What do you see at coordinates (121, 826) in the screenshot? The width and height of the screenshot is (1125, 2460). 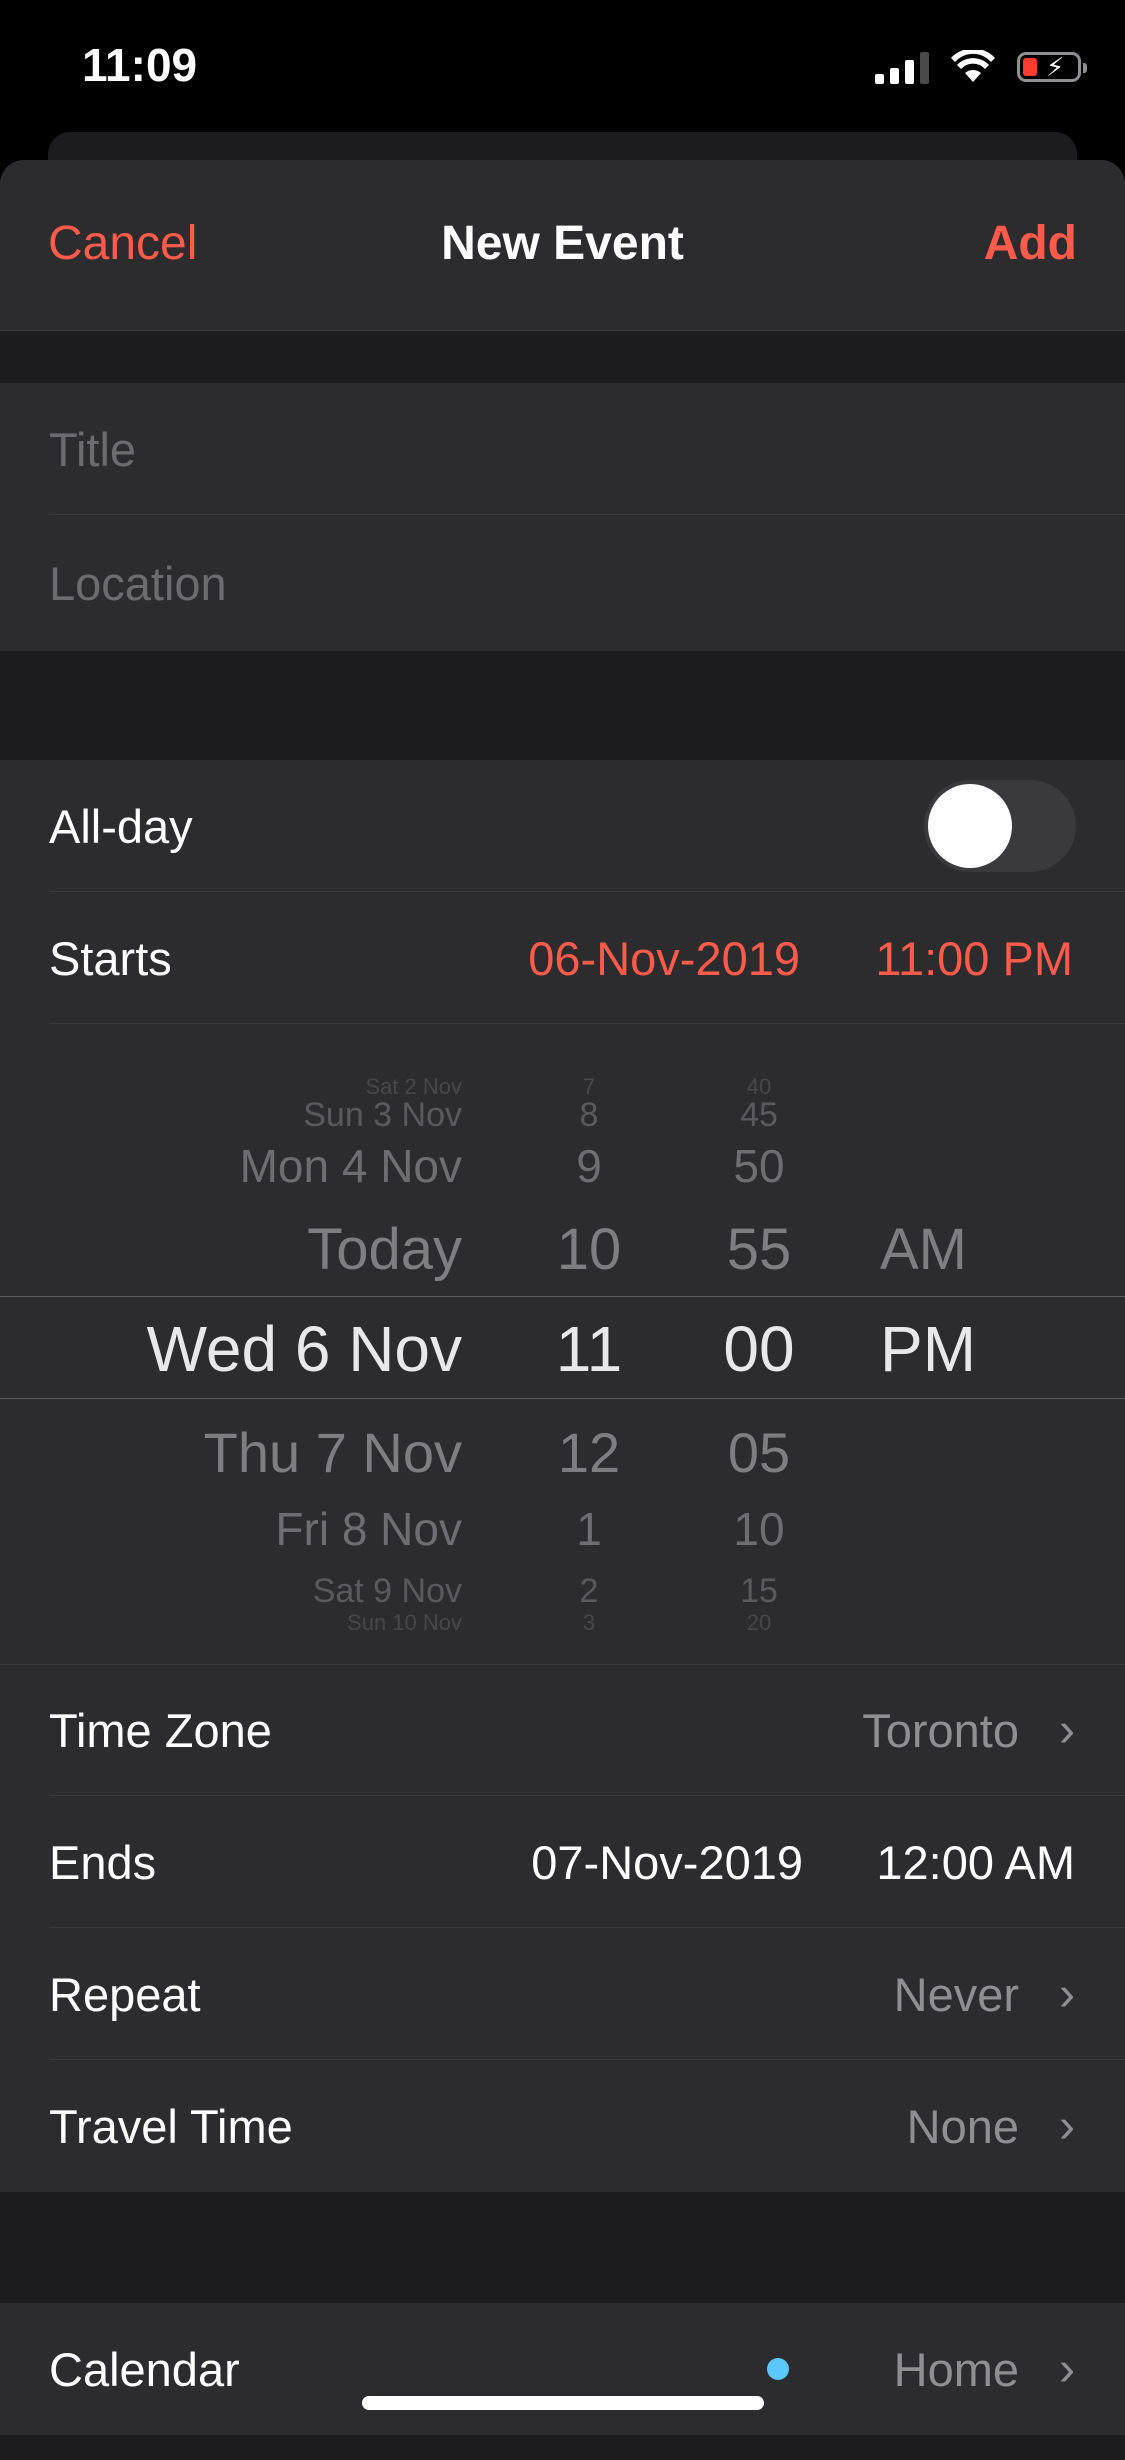 I see `all-day-label: All-day` at bounding box center [121, 826].